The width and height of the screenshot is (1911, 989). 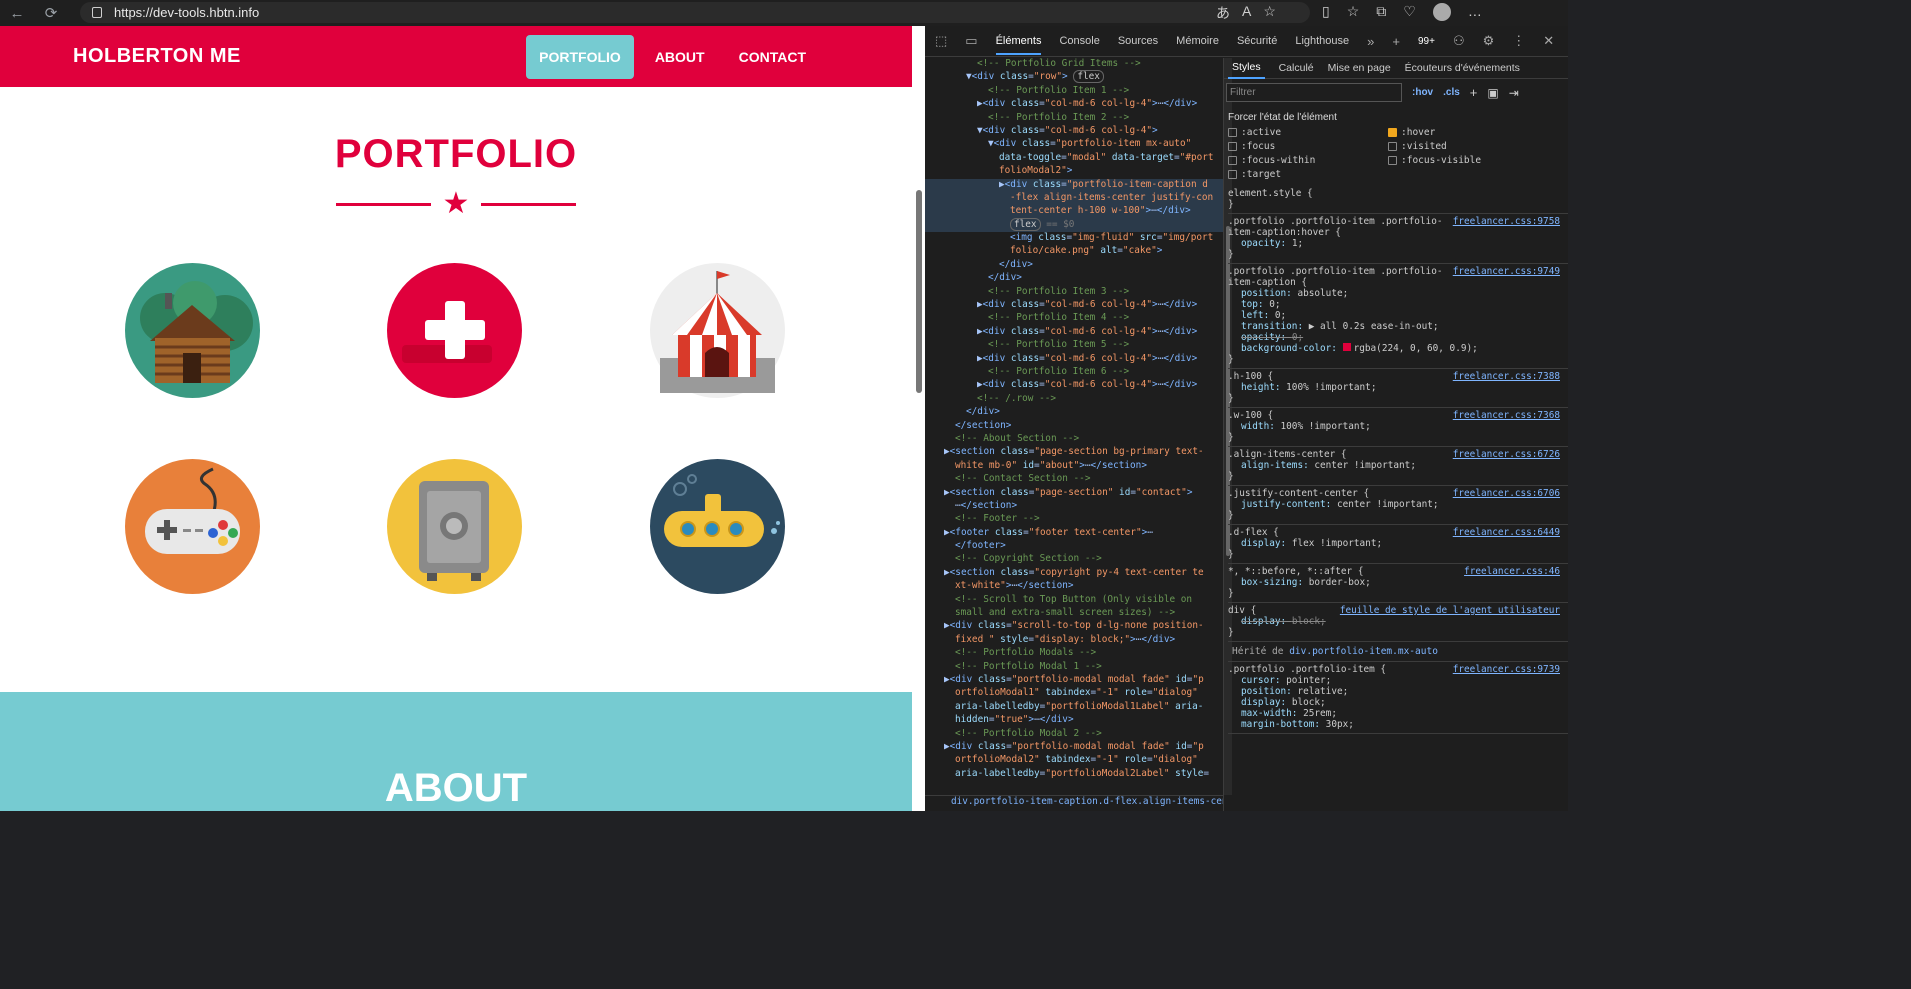 I want to click on css-property: transition: ▶ all 0.2s ease-in-out;, so click(x=1398, y=326).